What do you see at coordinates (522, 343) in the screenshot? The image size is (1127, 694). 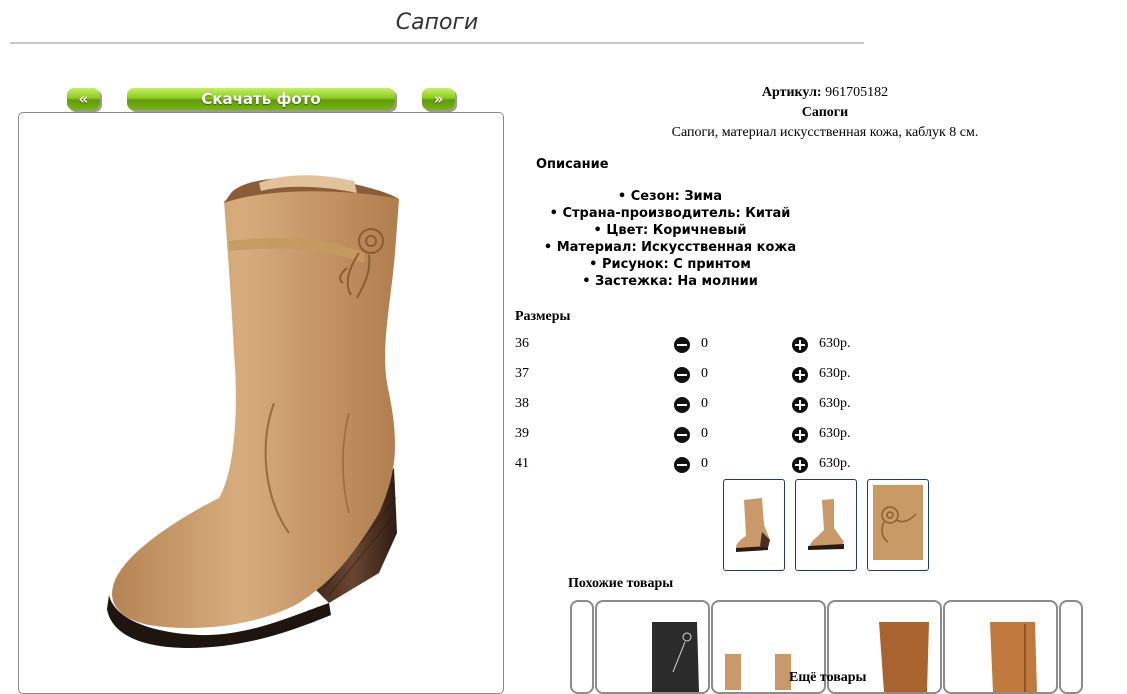 I see `size-value: 36` at bounding box center [522, 343].